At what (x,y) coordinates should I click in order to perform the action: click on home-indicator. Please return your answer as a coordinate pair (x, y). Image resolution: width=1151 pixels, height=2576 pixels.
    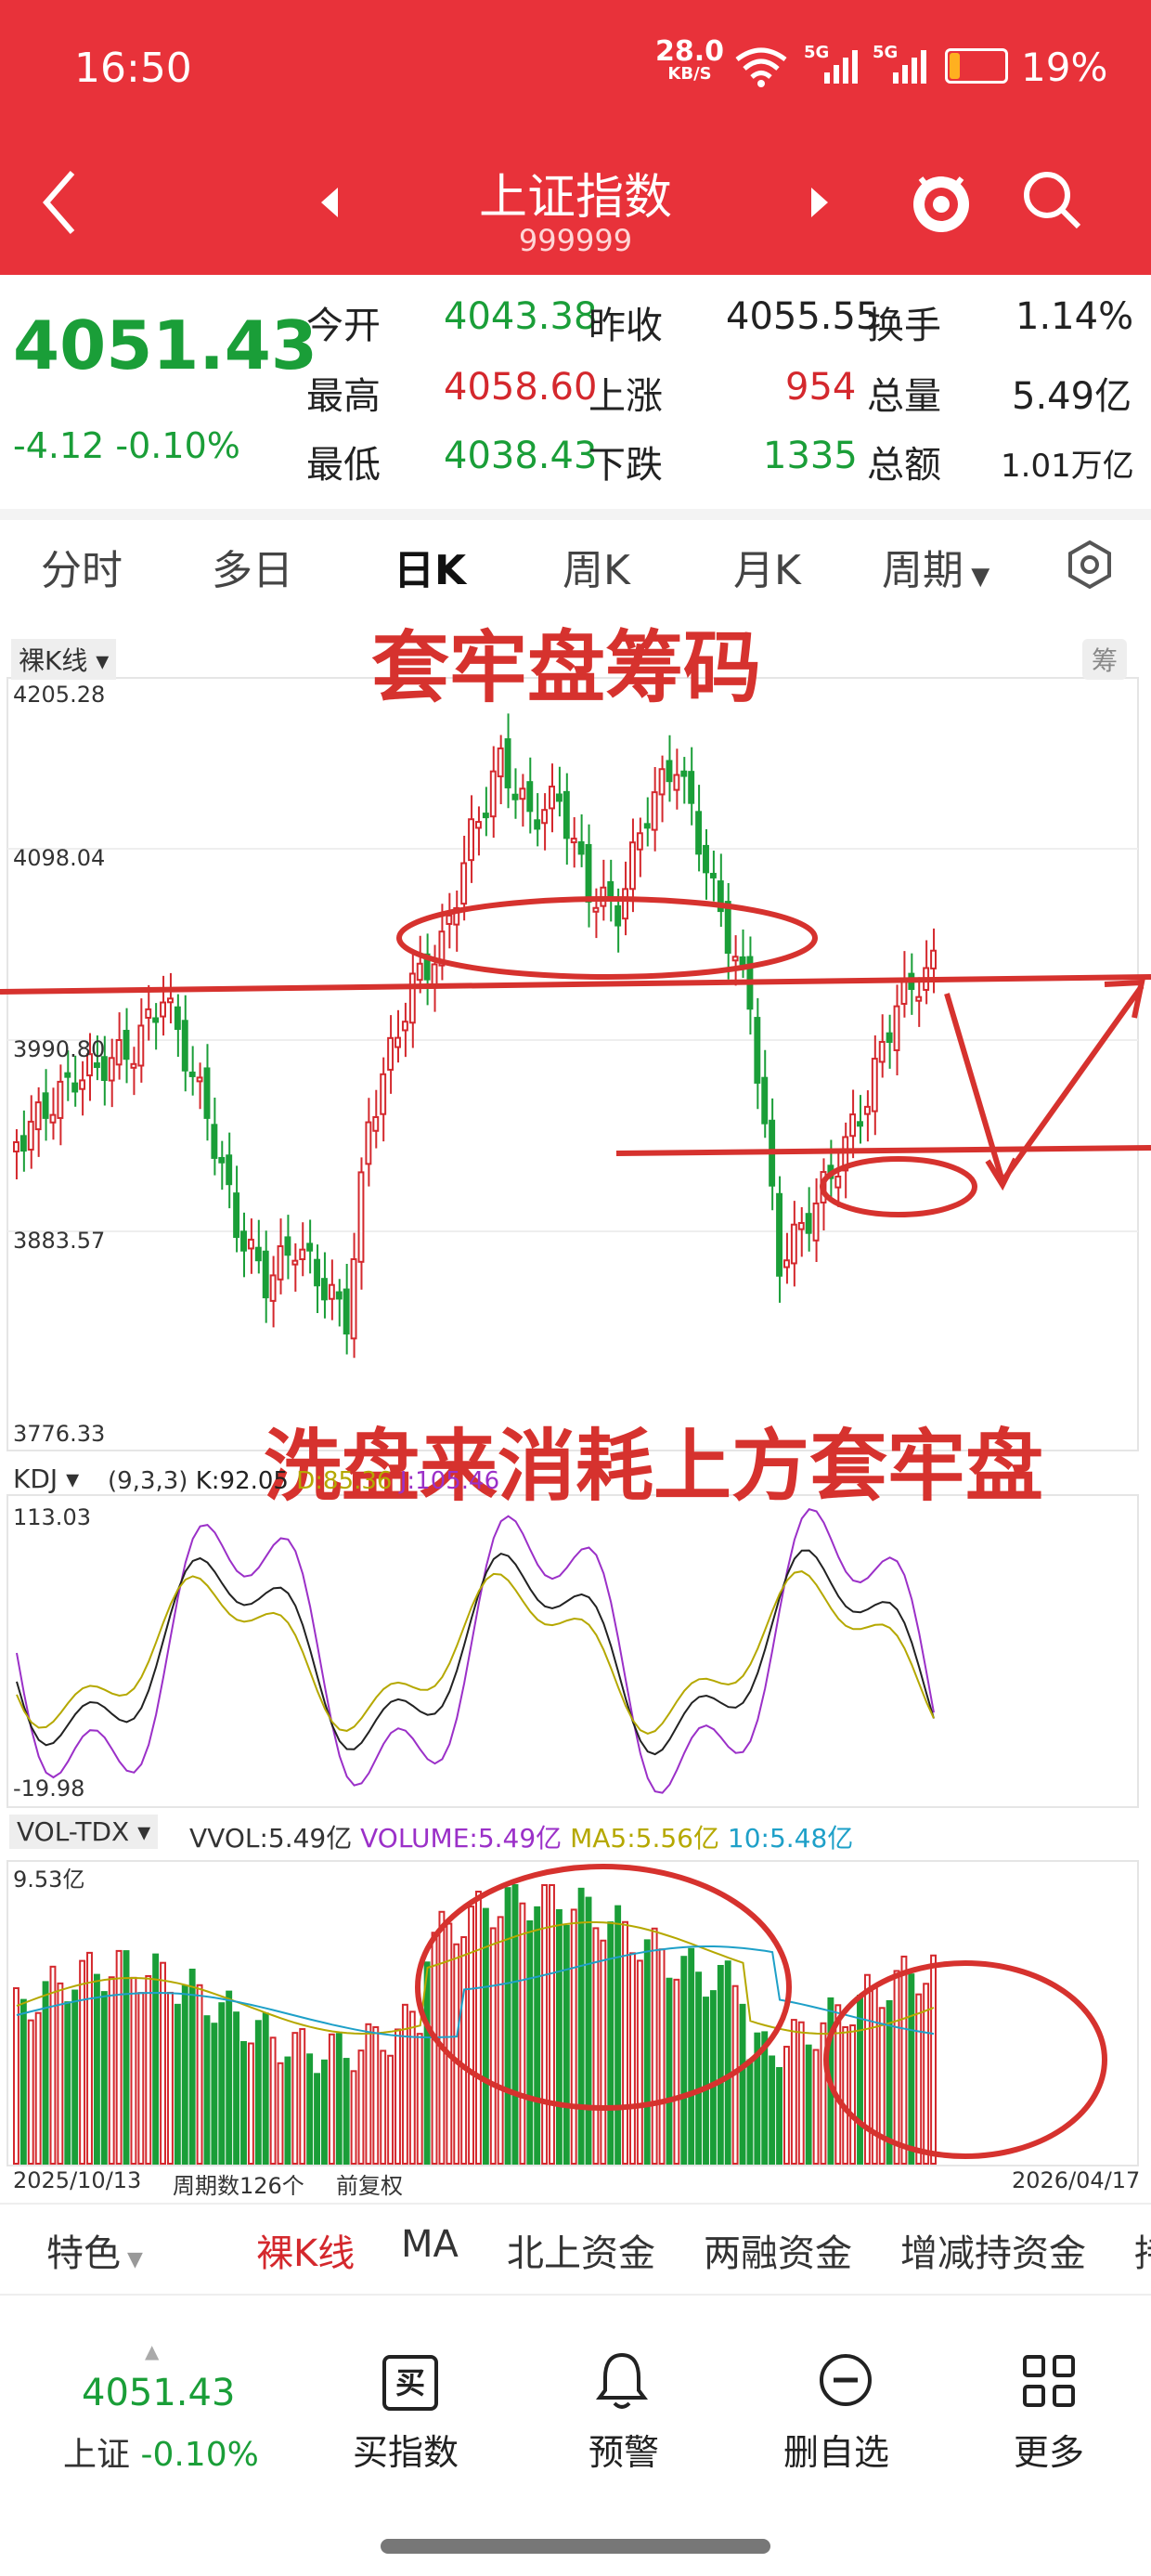
    Looking at the image, I should click on (575, 2546).